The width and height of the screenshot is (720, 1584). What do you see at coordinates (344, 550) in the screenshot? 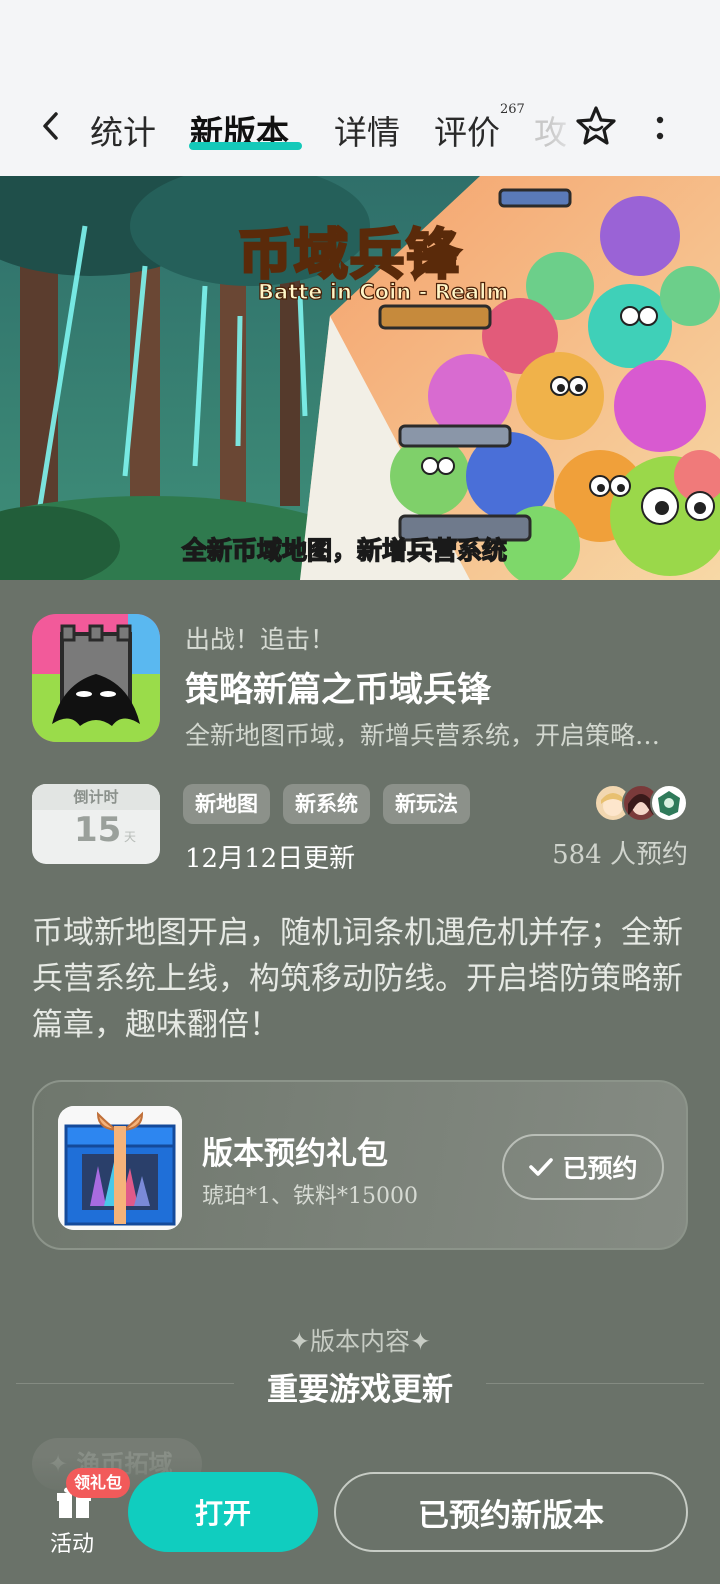
I see `banner-caption: 全新币域地图，新增兵营系统` at bounding box center [344, 550].